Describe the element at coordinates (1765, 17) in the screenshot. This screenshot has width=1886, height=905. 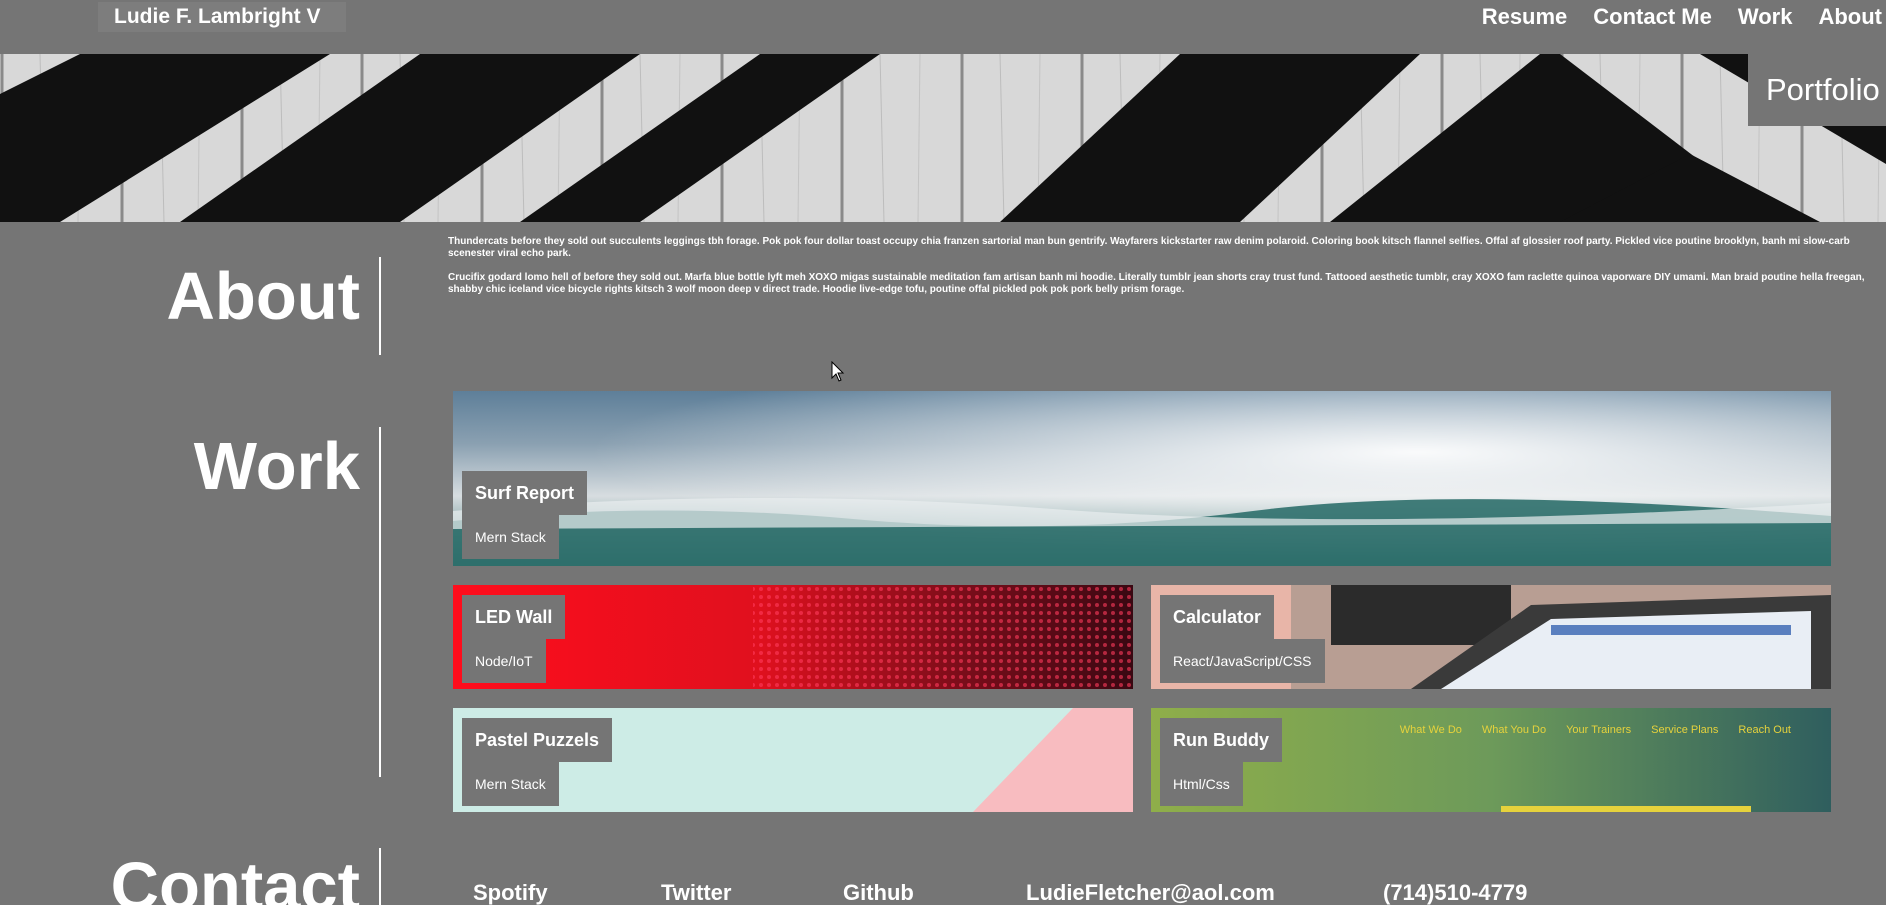
I see `nav-link-work: Work` at that location.